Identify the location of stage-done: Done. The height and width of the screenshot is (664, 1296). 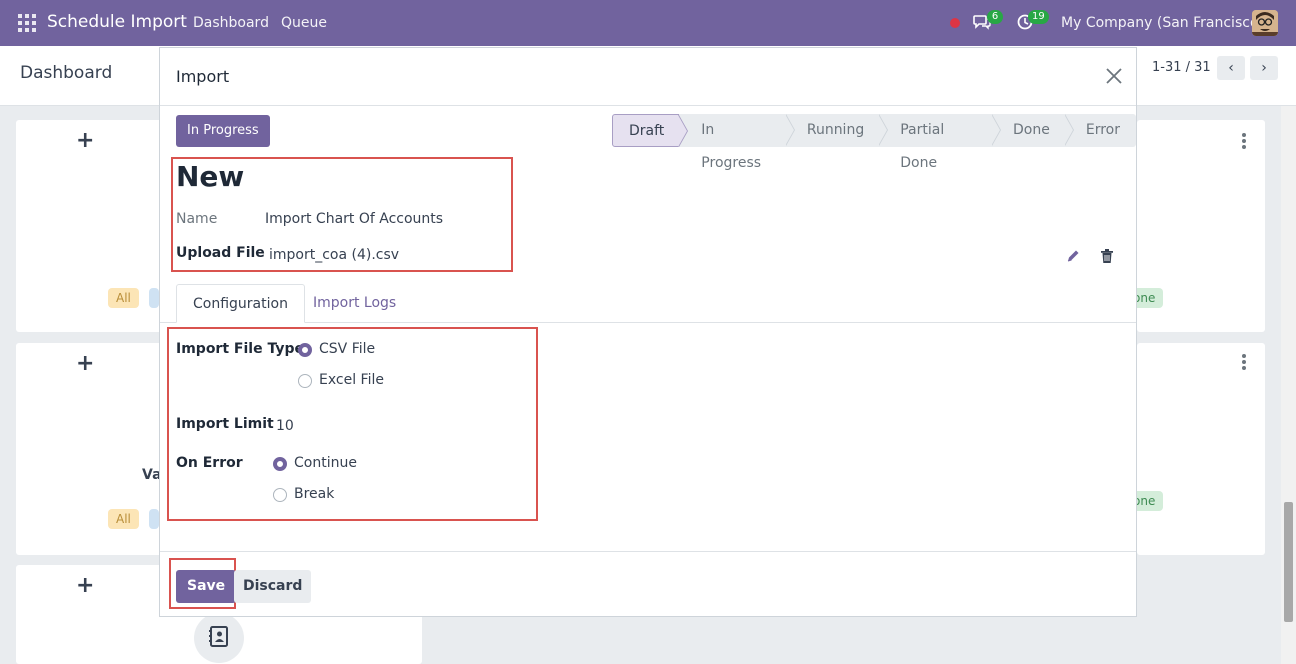
(1032, 130).